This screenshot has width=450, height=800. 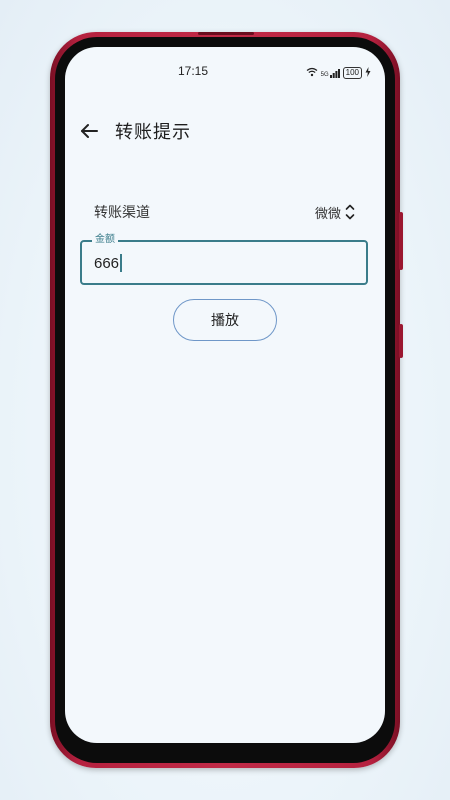 What do you see at coordinates (401, 341) in the screenshot?
I see `power-button` at bounding box center [401, 341].